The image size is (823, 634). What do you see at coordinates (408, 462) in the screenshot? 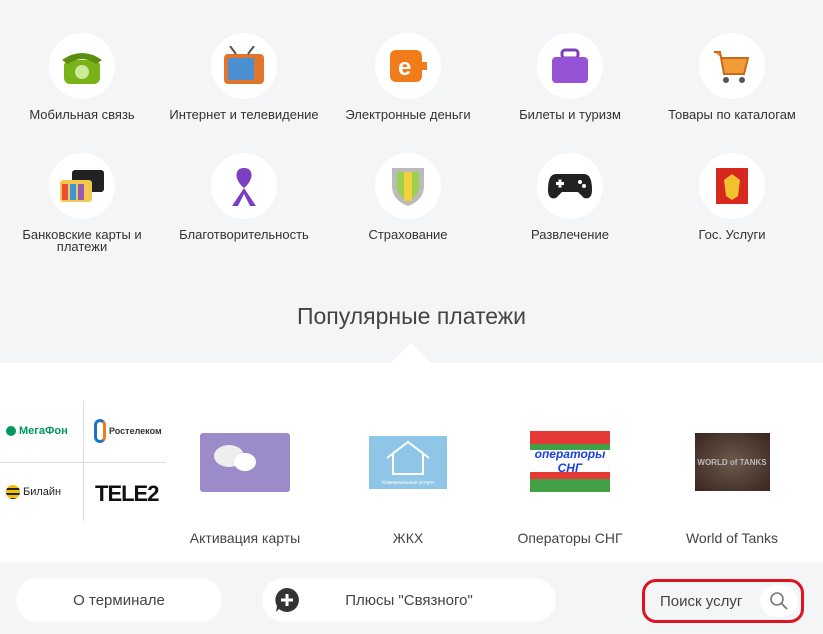
I see `utilities-image: Коммунальные услуги` at bounding box center [408, 462].